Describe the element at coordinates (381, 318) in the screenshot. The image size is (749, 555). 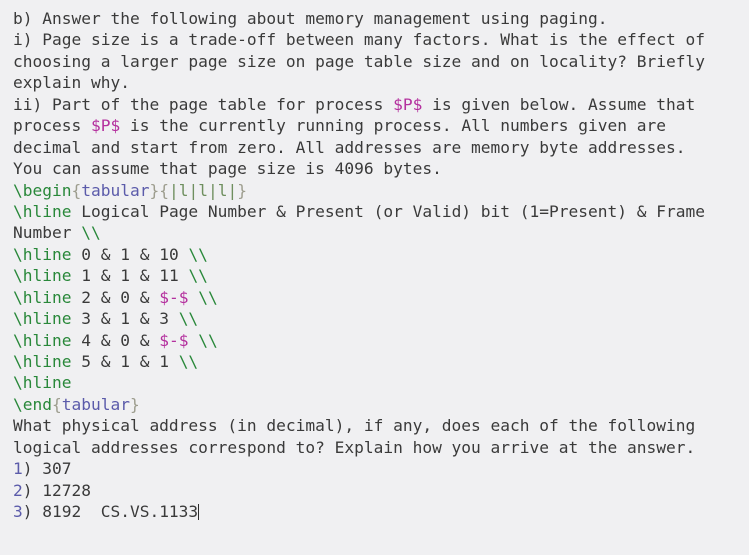
I see `code-line: \hline 3 & 1 & 3 \\` at that location.